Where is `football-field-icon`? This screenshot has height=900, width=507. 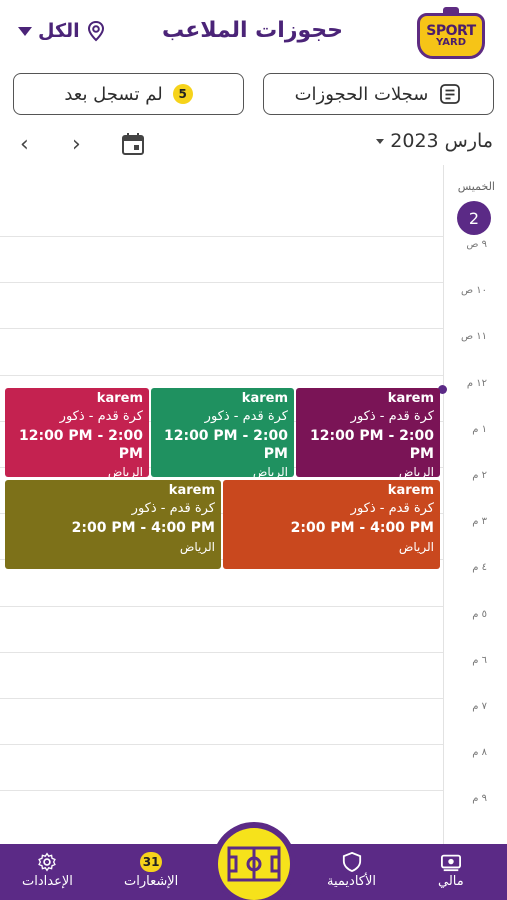
football-field-icon is located at coordinates (254, 864).